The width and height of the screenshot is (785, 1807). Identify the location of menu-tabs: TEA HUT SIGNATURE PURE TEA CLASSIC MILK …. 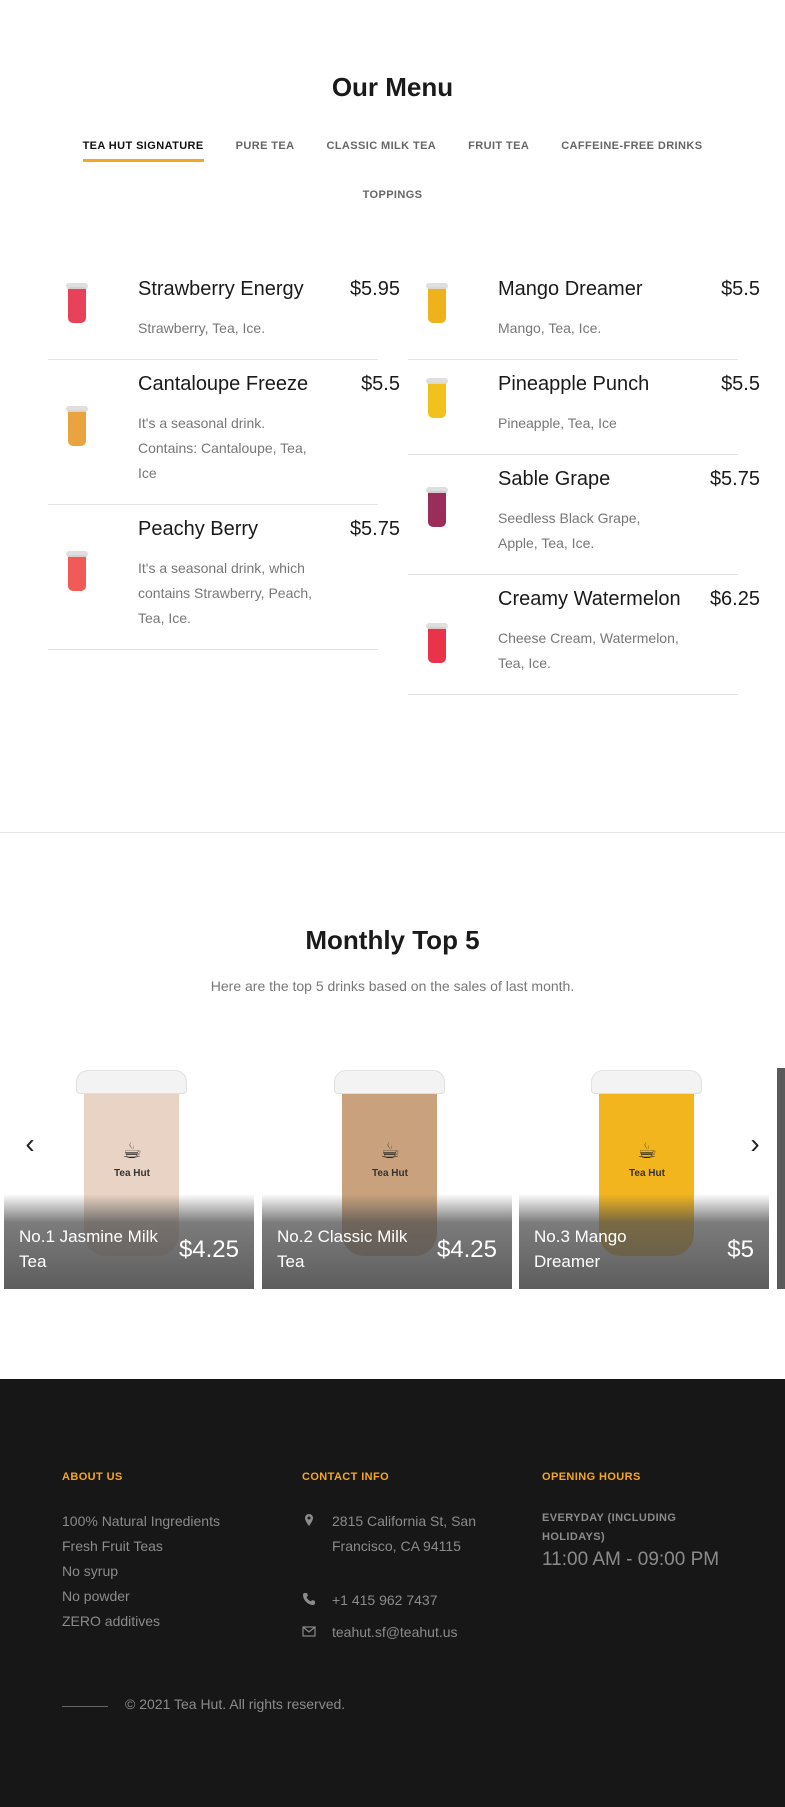
(392, 151).